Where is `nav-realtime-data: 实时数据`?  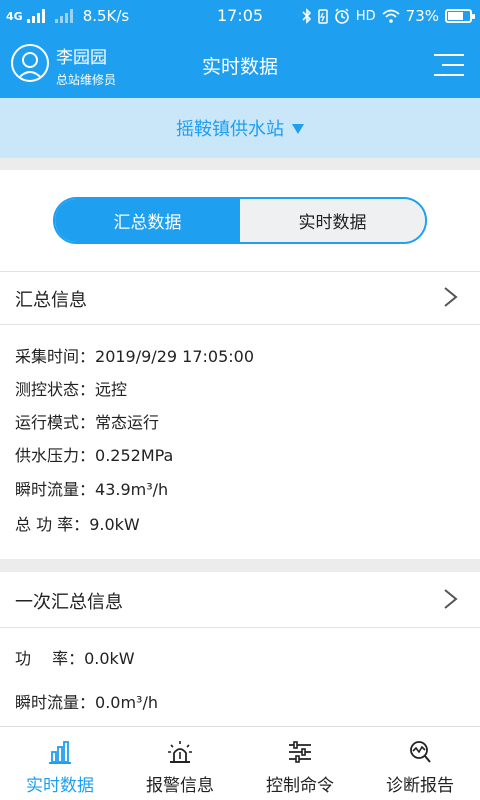 nav-realtime-data: 实时数据 is located at coordinates (60, 763).